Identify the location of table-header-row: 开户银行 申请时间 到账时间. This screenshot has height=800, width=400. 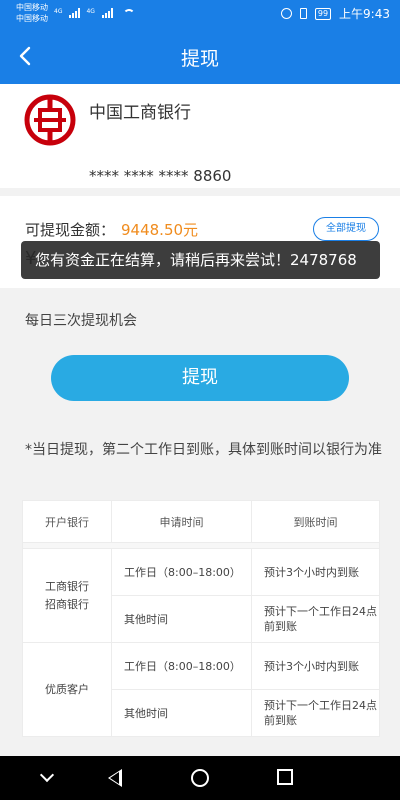
(201, 521).